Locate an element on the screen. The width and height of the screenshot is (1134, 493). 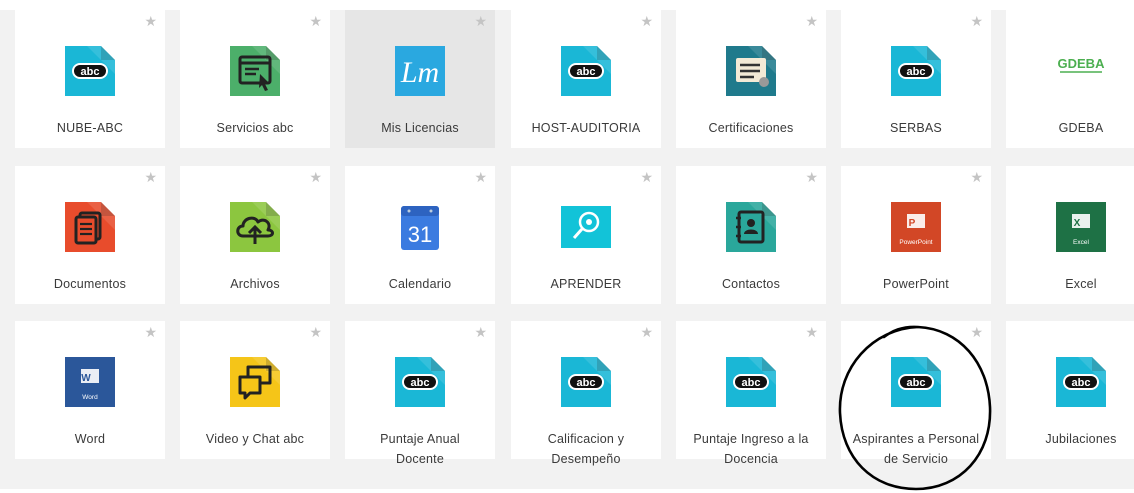
app-tile-archivos: ★ Archivos is located at coordinates (255, 235).